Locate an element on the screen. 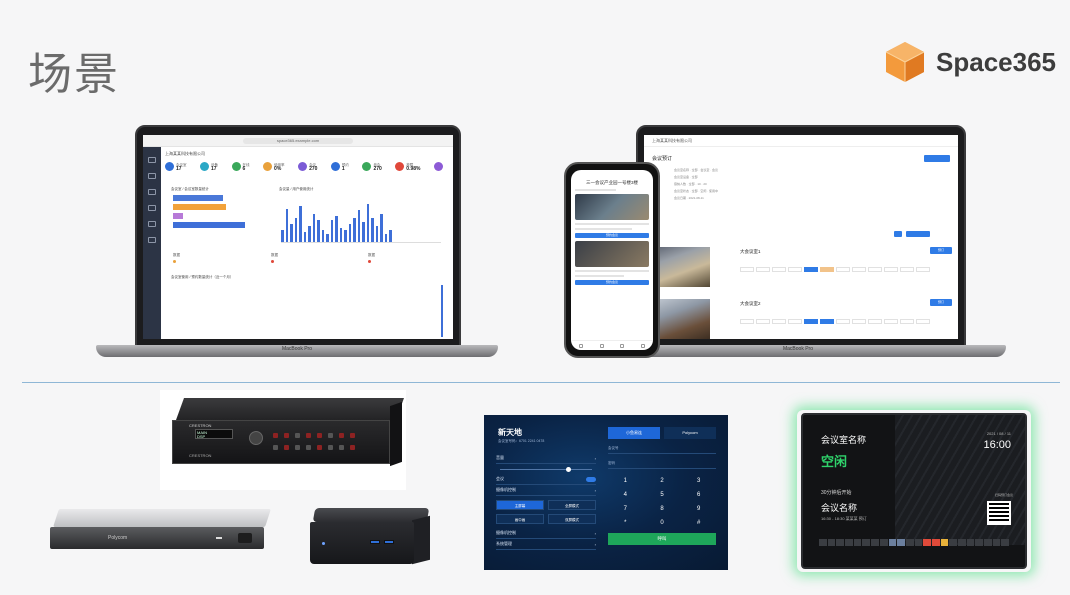 The width and height of the screenshot is (1070, 595). laptop-model-label: MacBook Pro is located at coordinates (296, 349).